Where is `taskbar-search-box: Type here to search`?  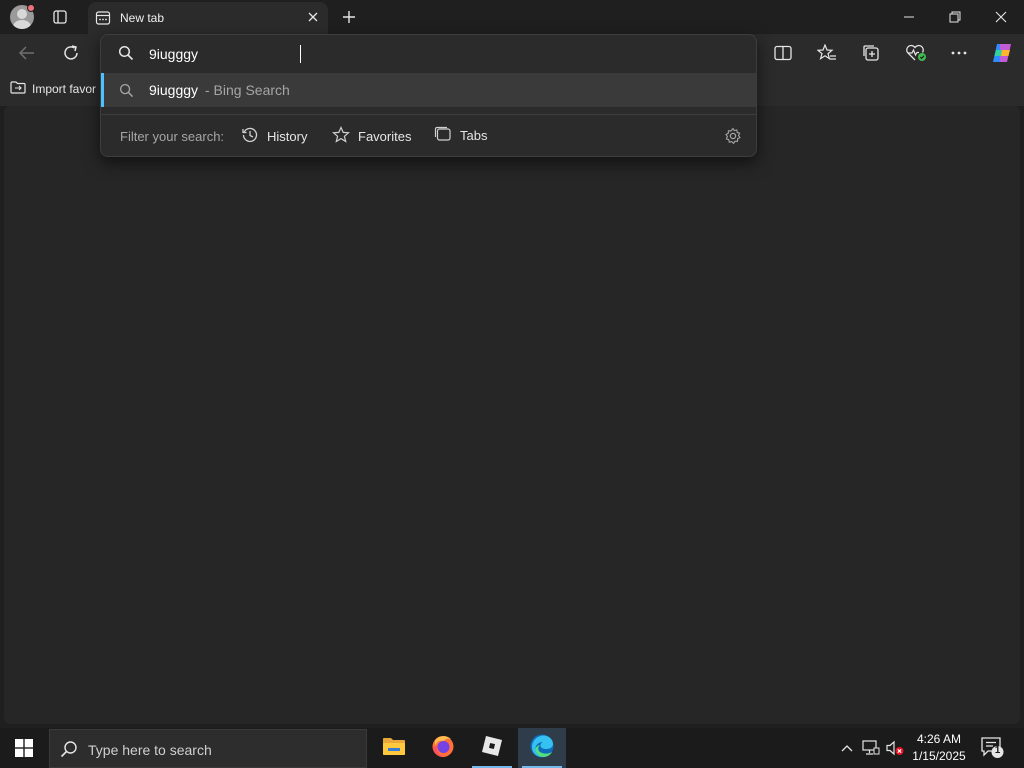 taskbar-search-box: Type here to search is located at coordinates (208, 748).